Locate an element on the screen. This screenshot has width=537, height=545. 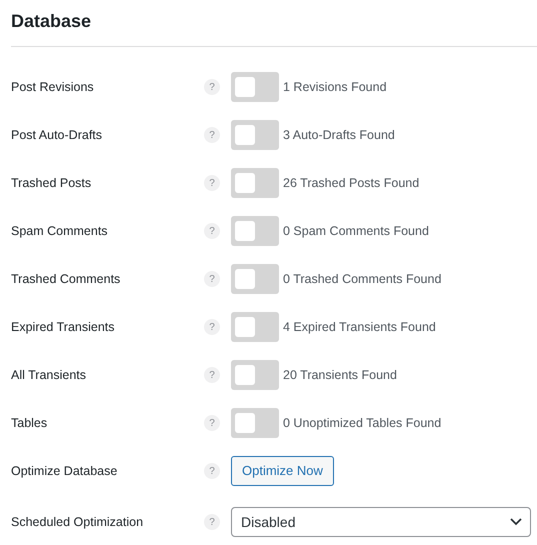
found-count: 0 Unoptimized Tables Found is located at coordinates (362, 423).